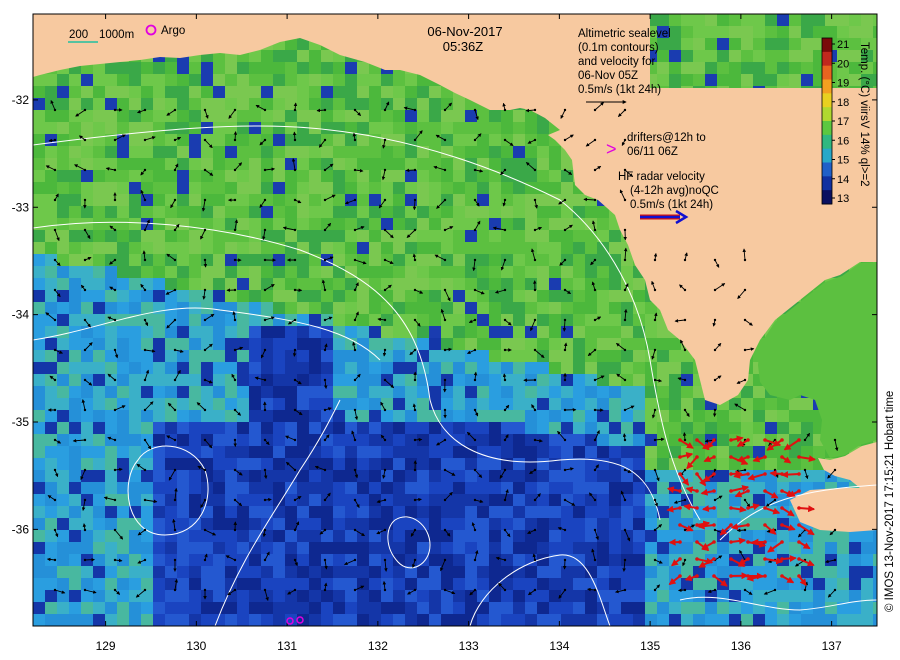 The width and height of the screenshot is (900, 660). What do you see at coordinates (21, 100) in the screenshot?
I see `lat-tick-label: -32` at bounding box center [21, 100].